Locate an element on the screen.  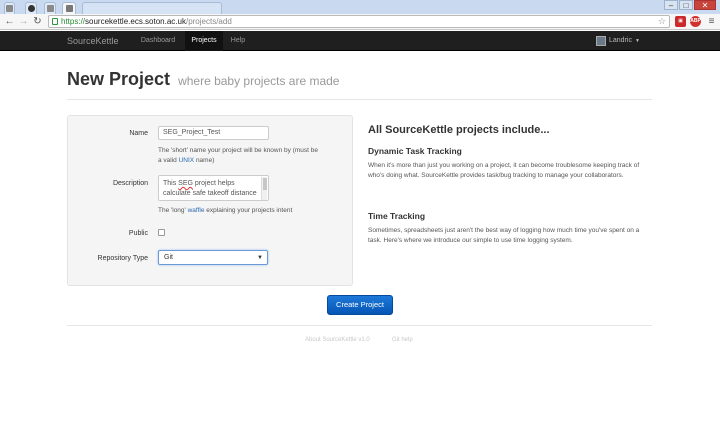
git-help-link: Git help is located at coordinates (402, 340).